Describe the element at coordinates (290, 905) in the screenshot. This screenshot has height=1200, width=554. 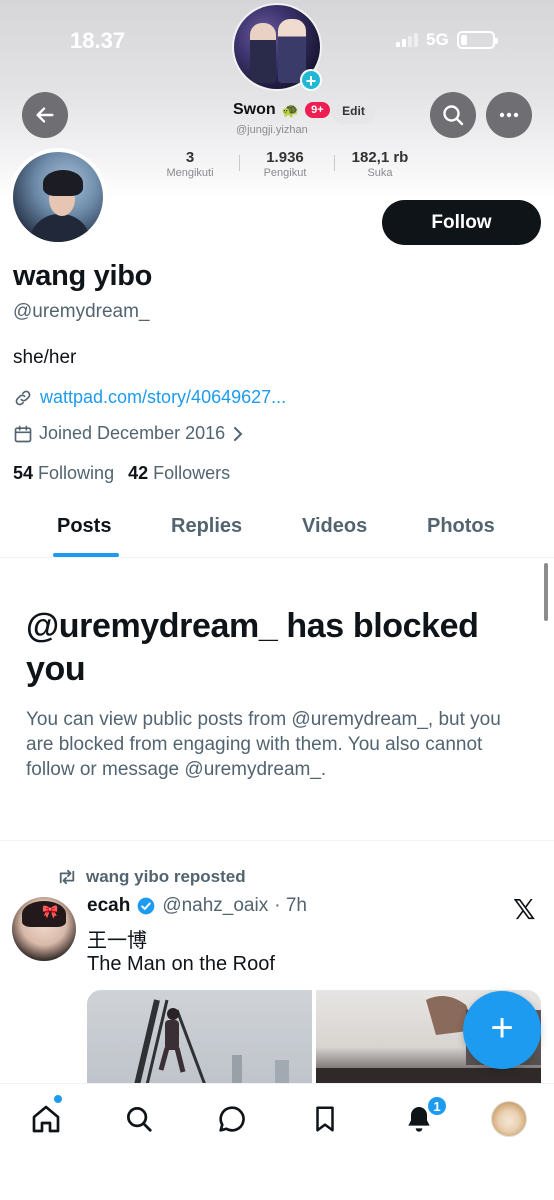
I see `post-time: · 7h` at that location.